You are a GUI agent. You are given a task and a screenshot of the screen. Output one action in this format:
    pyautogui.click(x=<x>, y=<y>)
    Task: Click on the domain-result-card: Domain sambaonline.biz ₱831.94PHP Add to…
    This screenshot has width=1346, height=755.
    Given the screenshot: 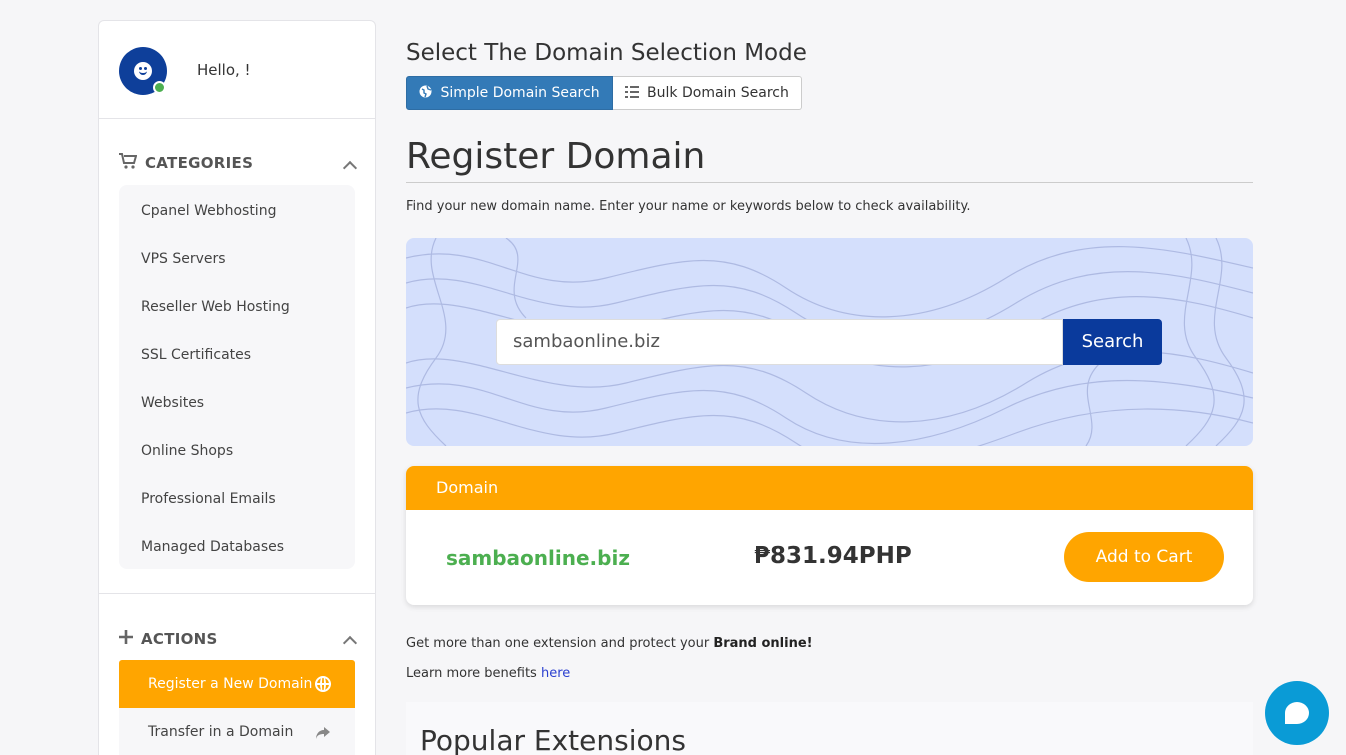 What is the action you would take?
    pyautogui.click(x=829, y=535)
    